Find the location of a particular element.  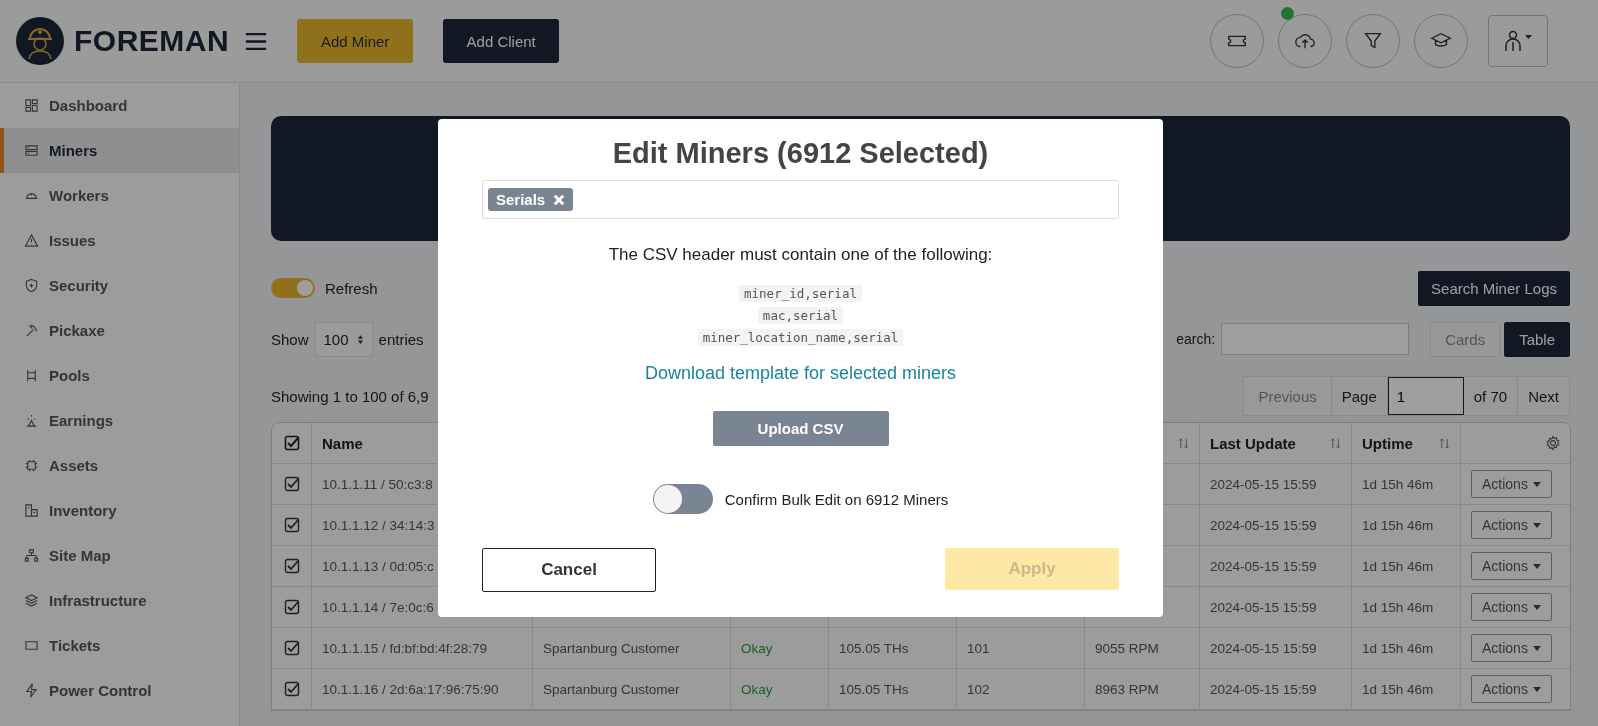

sidebar-item: Dashboard is located at coordinates (119, 105).